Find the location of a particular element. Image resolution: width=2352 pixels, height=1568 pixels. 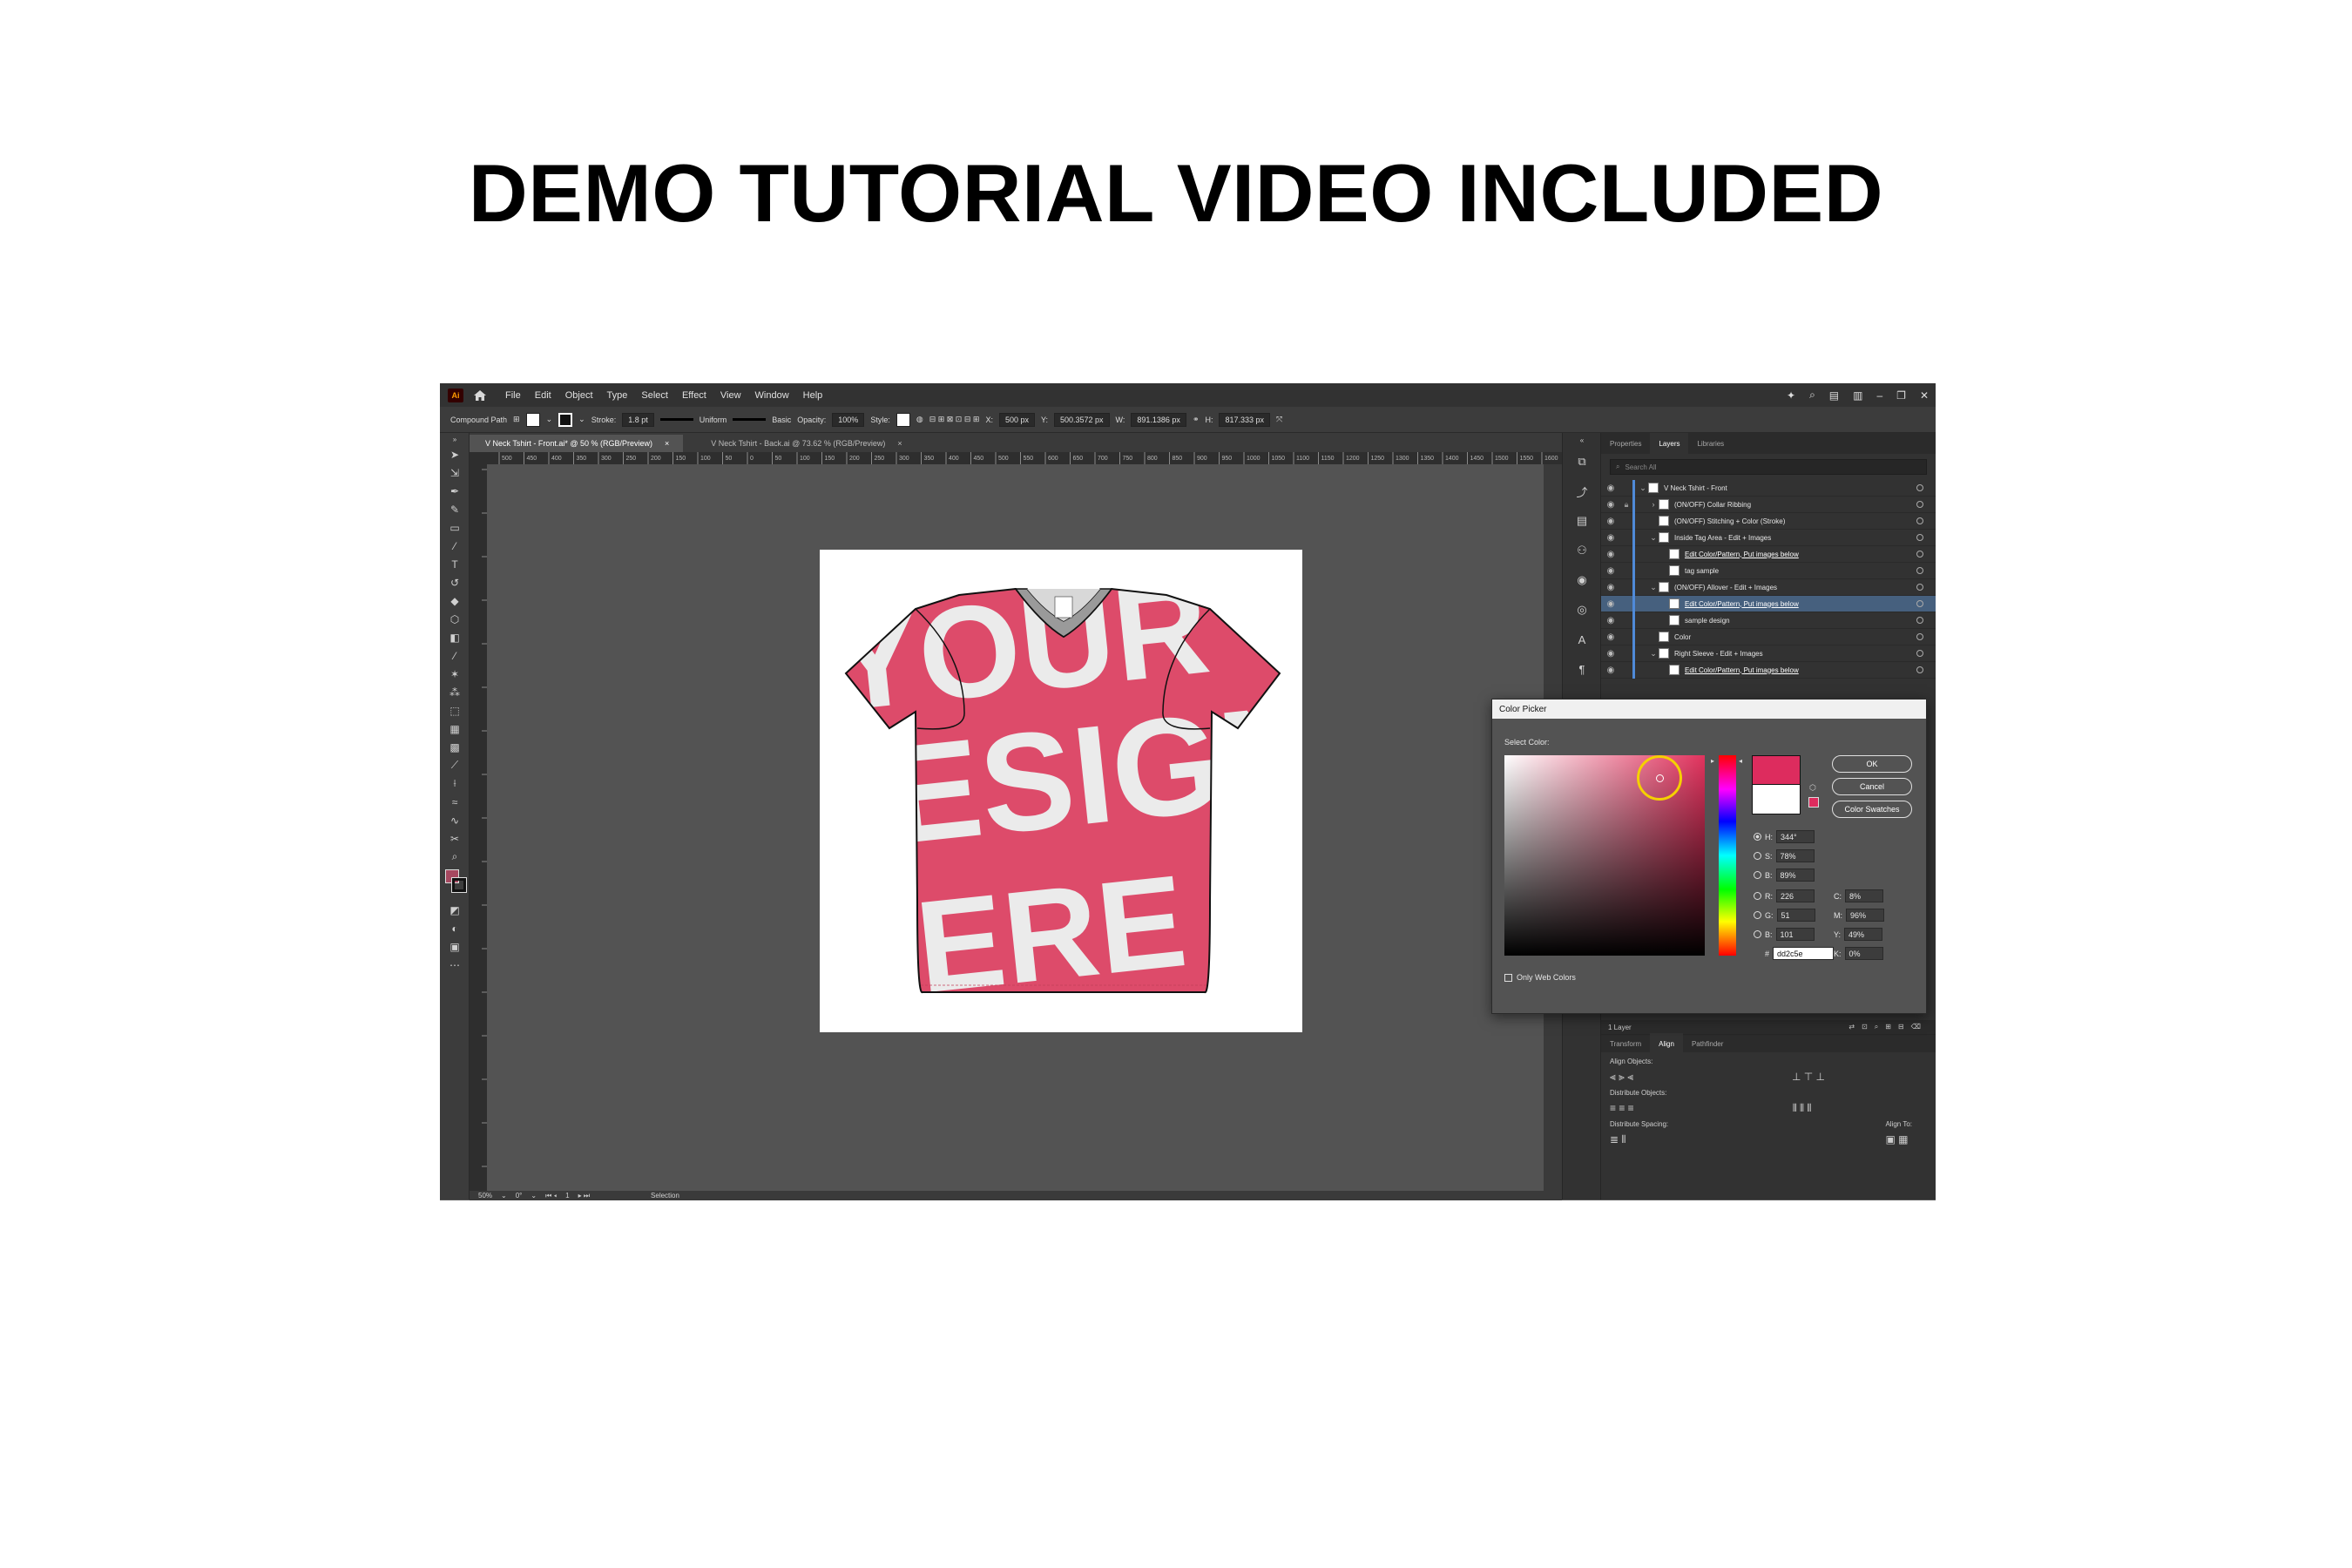

fill-swatch is located at coordinates (532, 420).